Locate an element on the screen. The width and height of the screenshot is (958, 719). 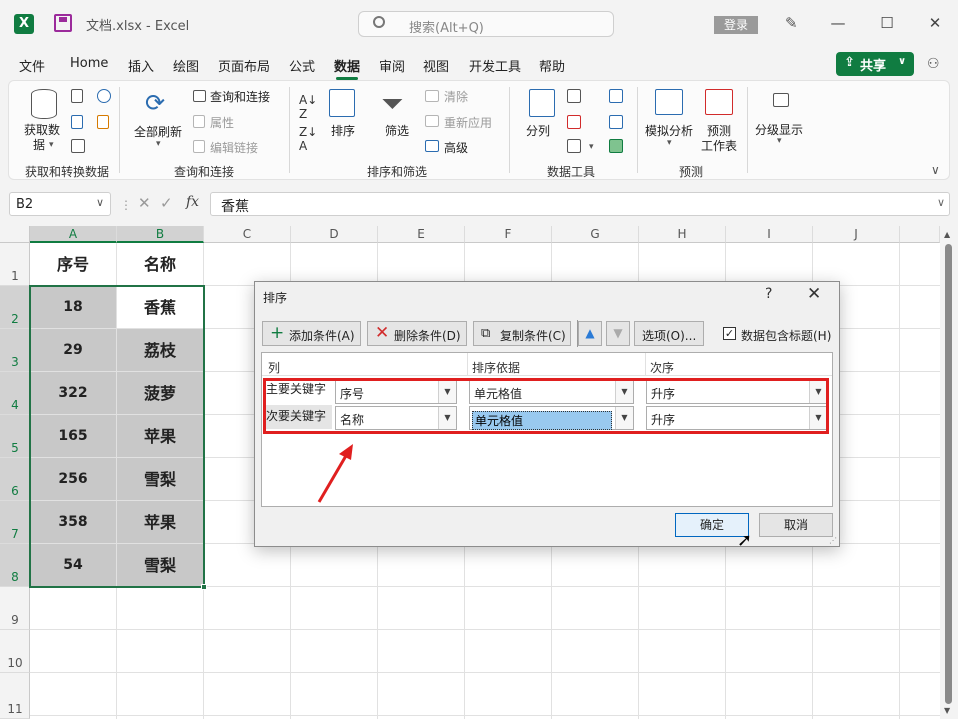
row-header-5: 5 is located at coordinates (15, 436).